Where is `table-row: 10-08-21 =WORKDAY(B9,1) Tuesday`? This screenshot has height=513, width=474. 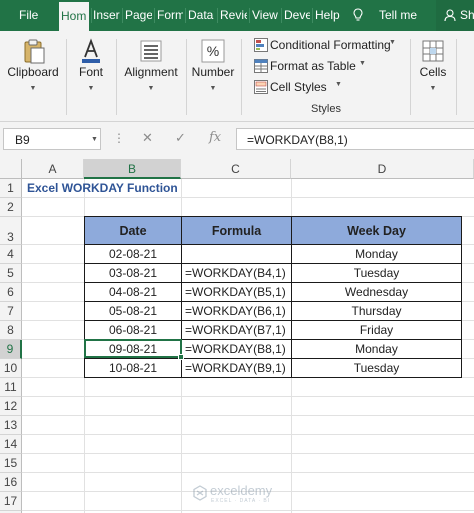
table-row: 10-08-21 =WORKDAY(B9,1) Tuesday is located at coordinates (273, 368).